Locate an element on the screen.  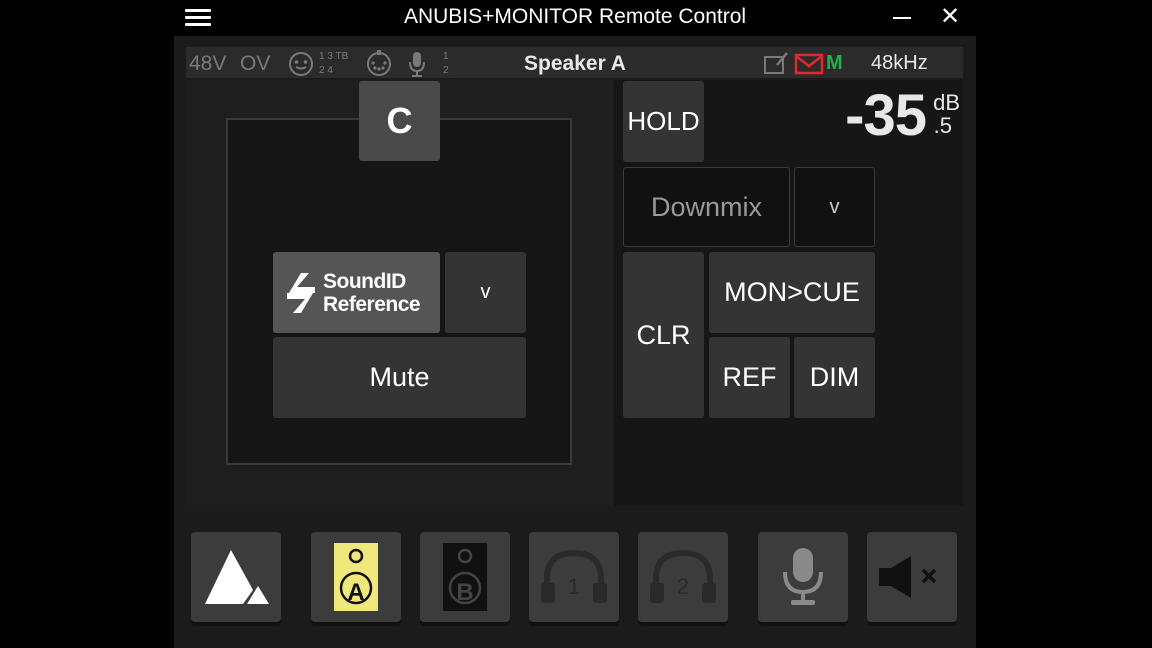
sample-rate: 48kHz is located at coordinates (899, 63).